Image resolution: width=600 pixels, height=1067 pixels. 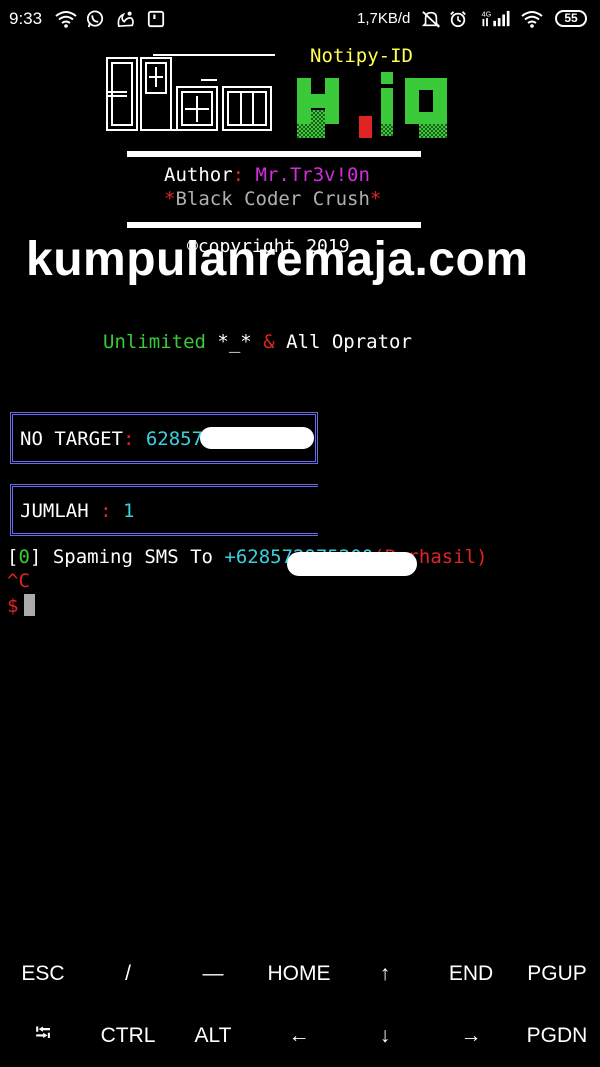 I want to click on net-speed: 1,7KB/d, so click(x=384, y=18).